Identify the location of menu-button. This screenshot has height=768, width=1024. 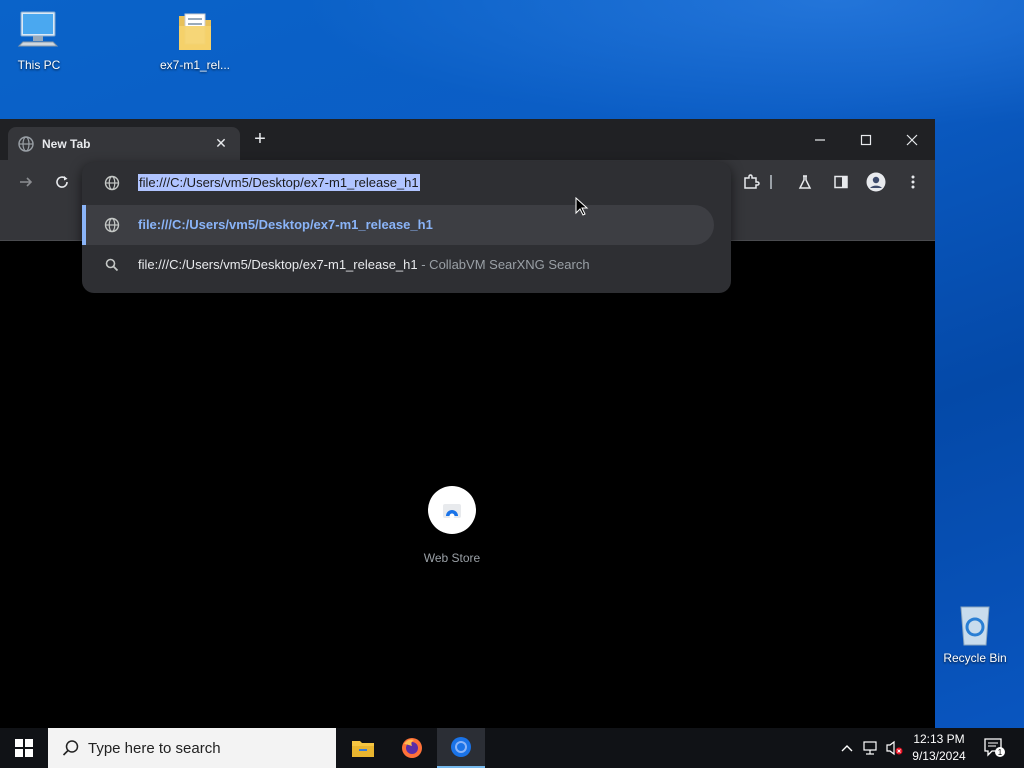
(913, 182).